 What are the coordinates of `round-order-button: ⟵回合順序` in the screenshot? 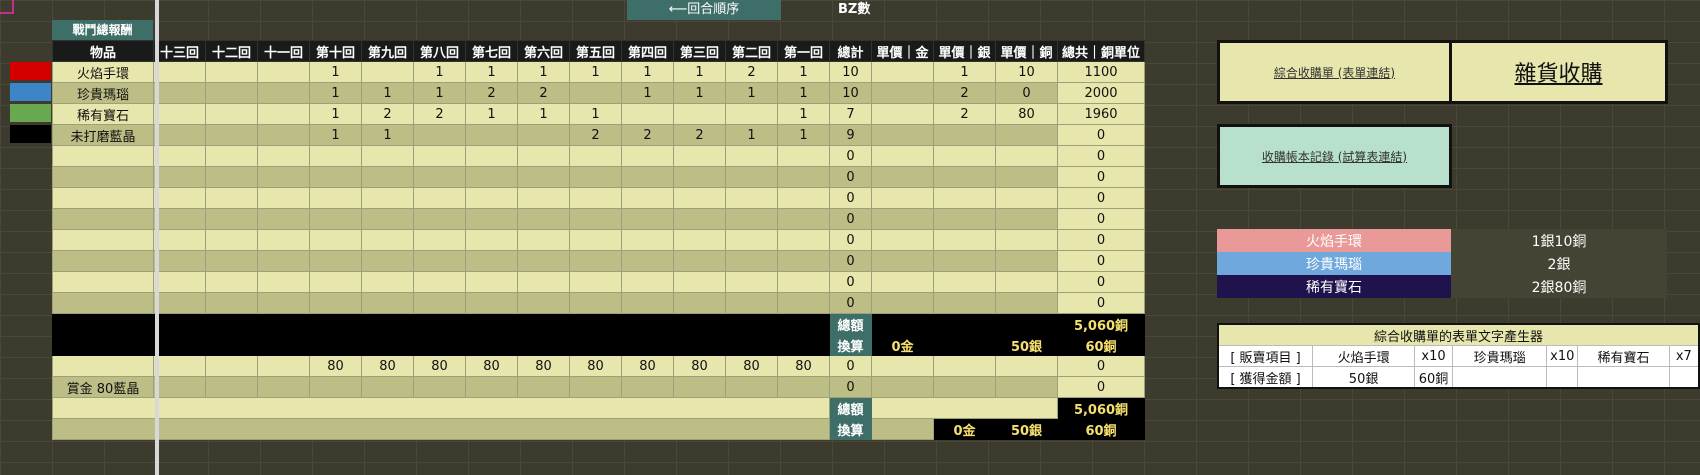 It's located at (704, 10).